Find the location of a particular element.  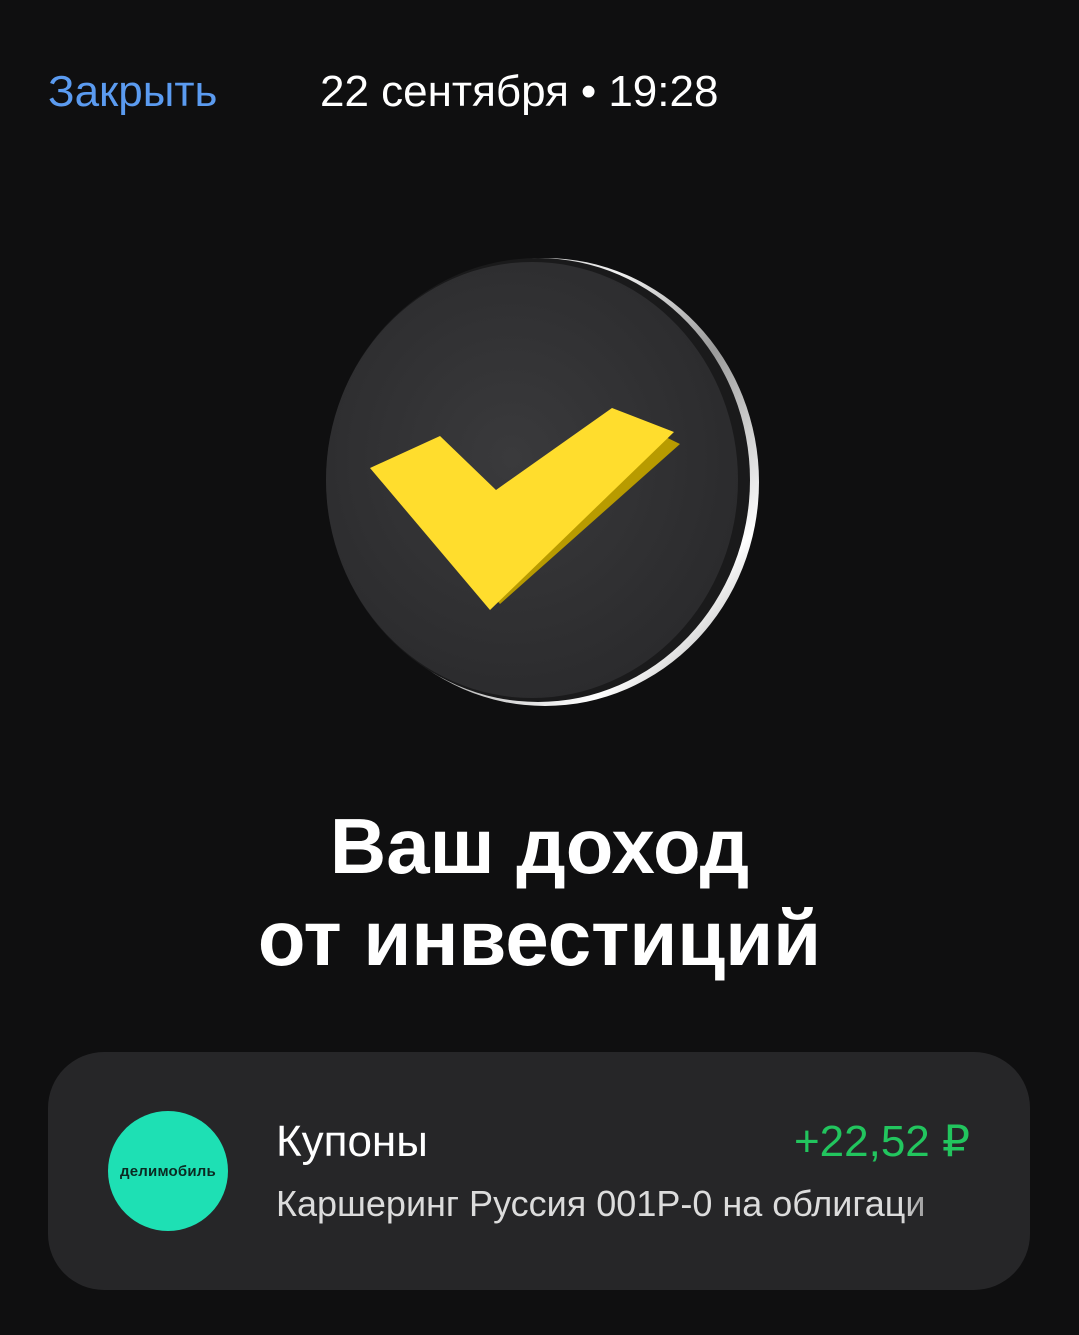

top-bar: Закрыть 22 сентября • 19:28 is located at coordinates (539, 92).